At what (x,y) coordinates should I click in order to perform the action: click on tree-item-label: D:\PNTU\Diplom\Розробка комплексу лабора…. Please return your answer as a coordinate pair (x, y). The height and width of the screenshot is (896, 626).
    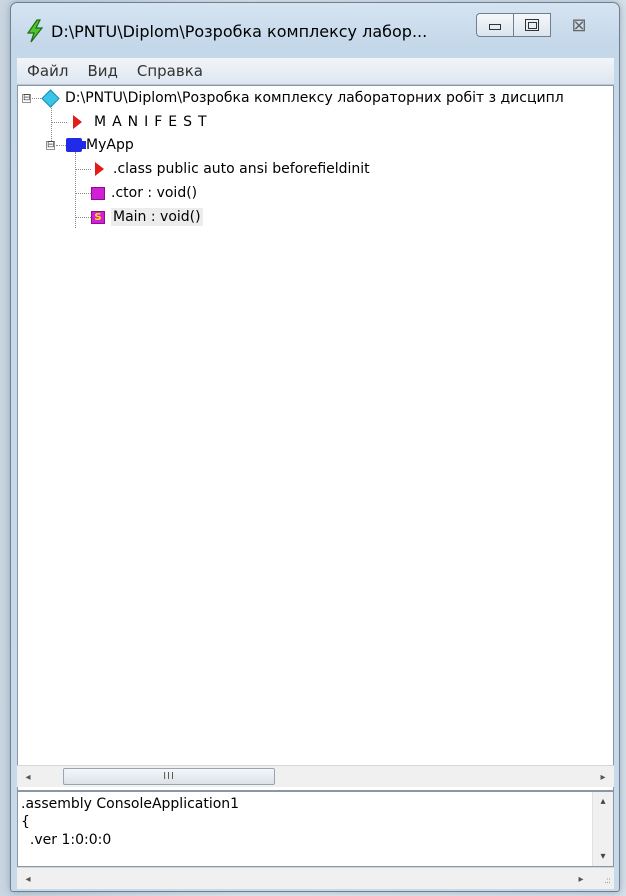
    Looking at the image, I should click on (314, 98).